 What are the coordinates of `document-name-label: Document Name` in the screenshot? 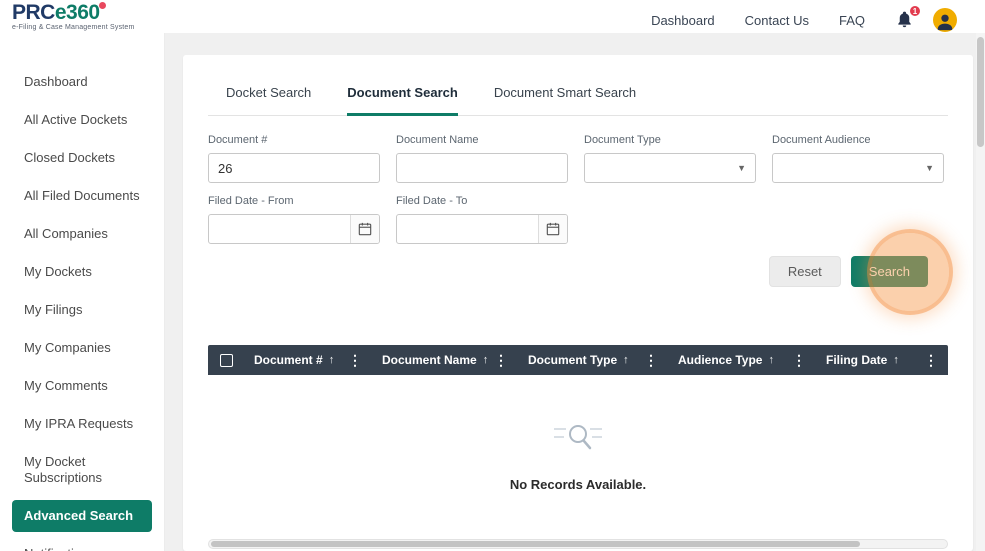 It's located at (437, 140).